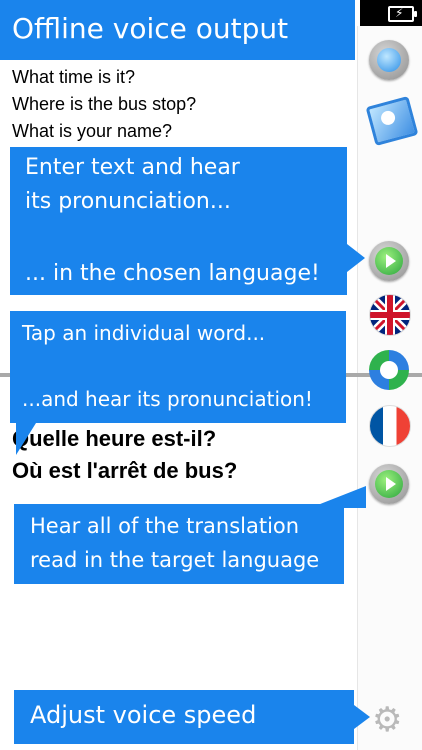 This screenshot has height=750, width=422. Describe the element at coordinates (390, 426) in the screenshot. I see `france-flag-icon` at that location.